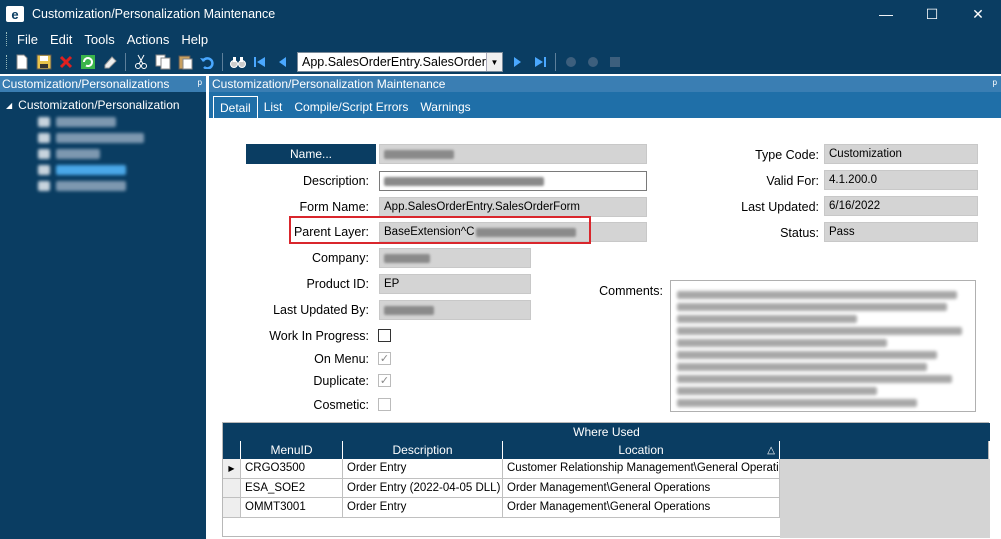 This screenshot has height=539, width=1001. I want to click on description-field, so click(513, 181).